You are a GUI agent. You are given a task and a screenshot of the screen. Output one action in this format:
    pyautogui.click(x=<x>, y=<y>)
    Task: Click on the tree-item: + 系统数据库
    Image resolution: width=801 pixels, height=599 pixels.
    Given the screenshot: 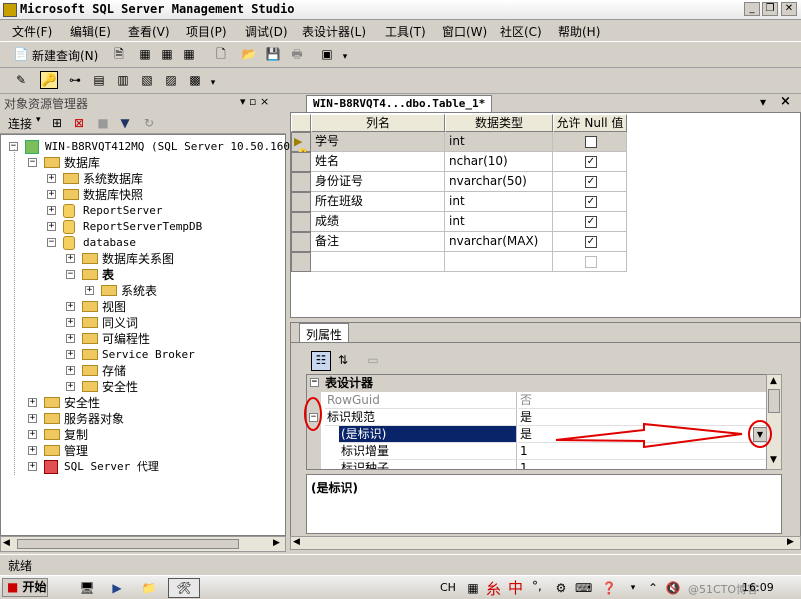 What is the action you would take?
    pyautogui.click(x=143, y=179)
    